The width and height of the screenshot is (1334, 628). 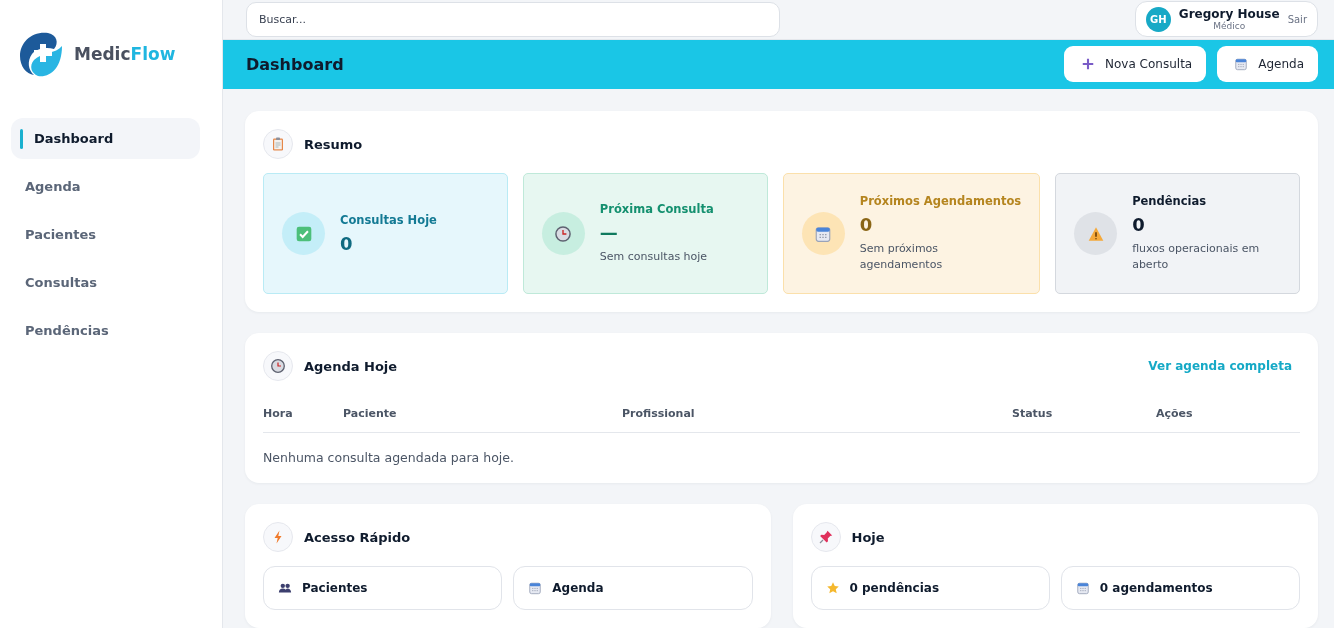 What do you see at coordinates (1170, 201) in the screenshot?
I see `stat-title: Pendências` at bounding box center [1170, 201].